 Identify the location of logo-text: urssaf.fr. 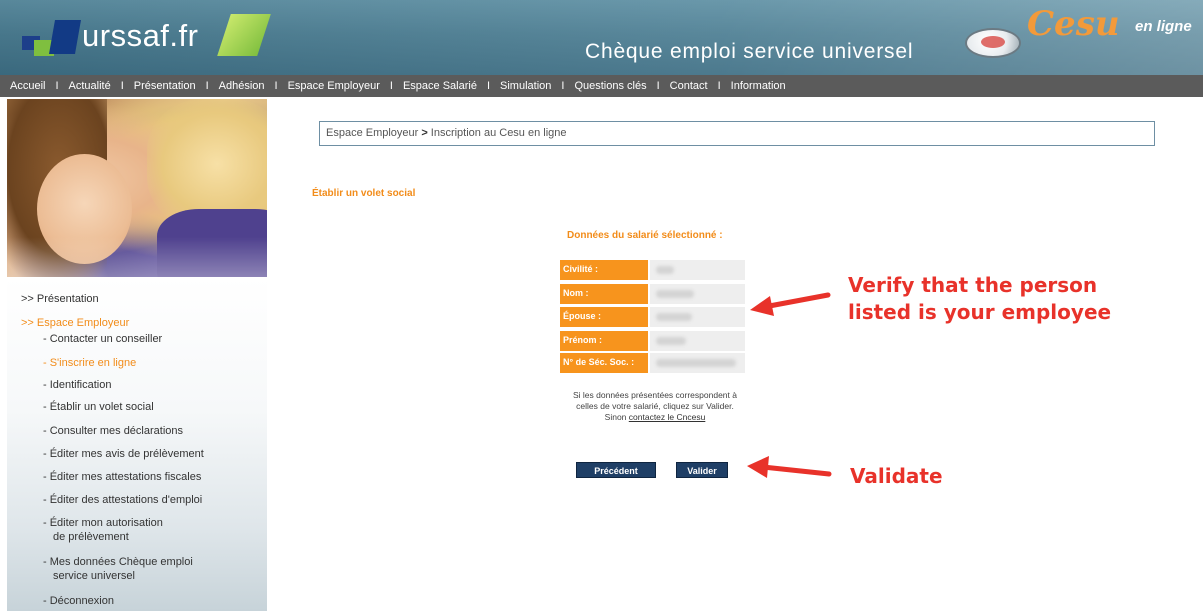
(140, 35).